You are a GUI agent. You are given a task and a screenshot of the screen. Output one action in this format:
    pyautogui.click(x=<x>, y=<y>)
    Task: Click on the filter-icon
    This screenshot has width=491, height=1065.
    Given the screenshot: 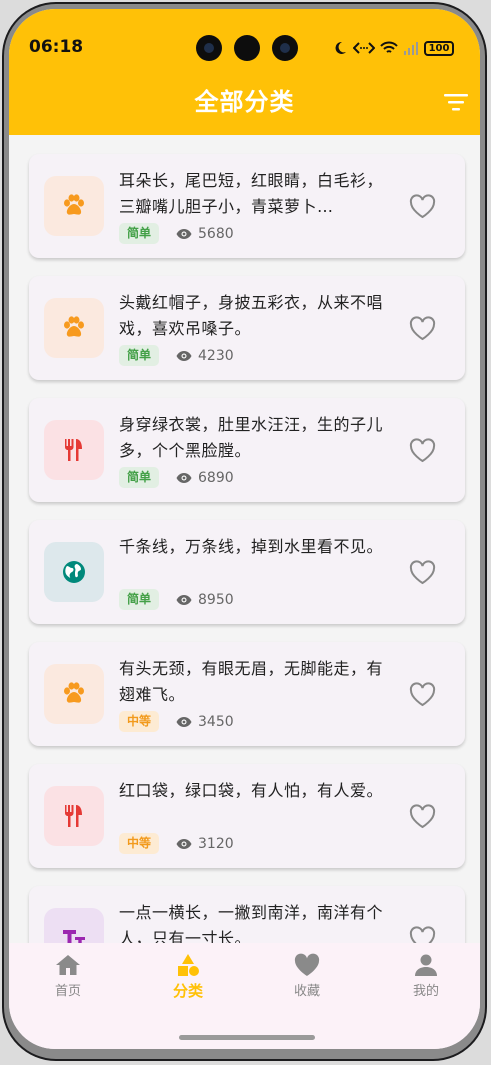 What is the action you would take?
    pyautogui.click(x=456, y=102)
    